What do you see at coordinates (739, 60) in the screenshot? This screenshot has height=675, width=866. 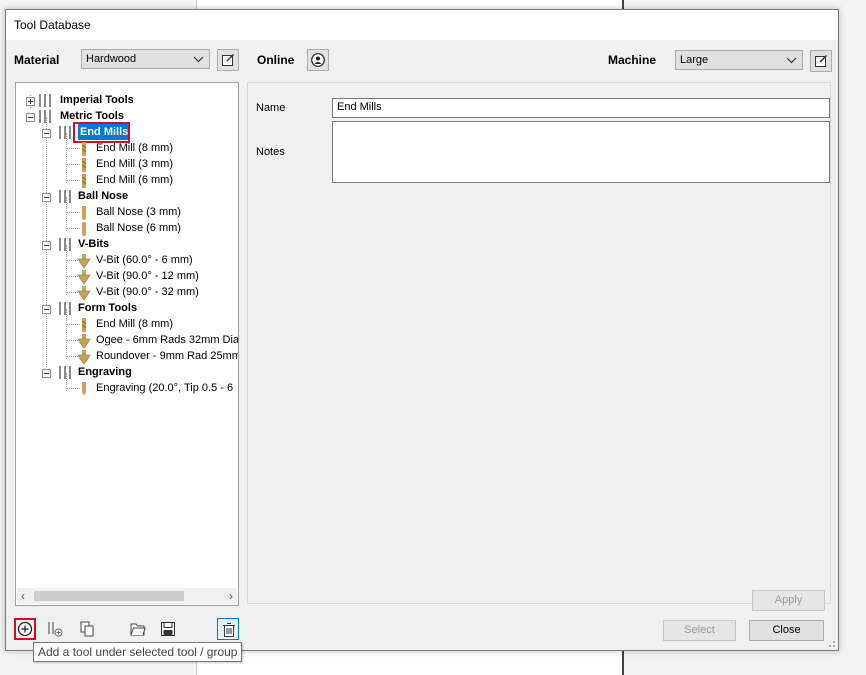 I see `machine-dropdown: Large` at bounding box center [739, 60].